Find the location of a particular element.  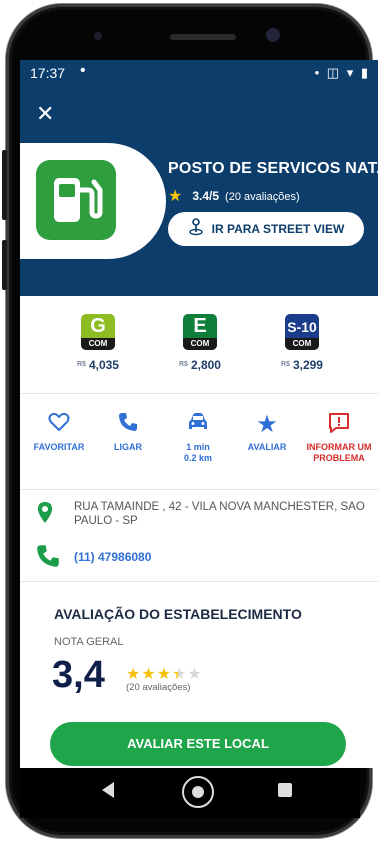

fuel-price: R$ 3,299 is located at coordinates (302, 365).